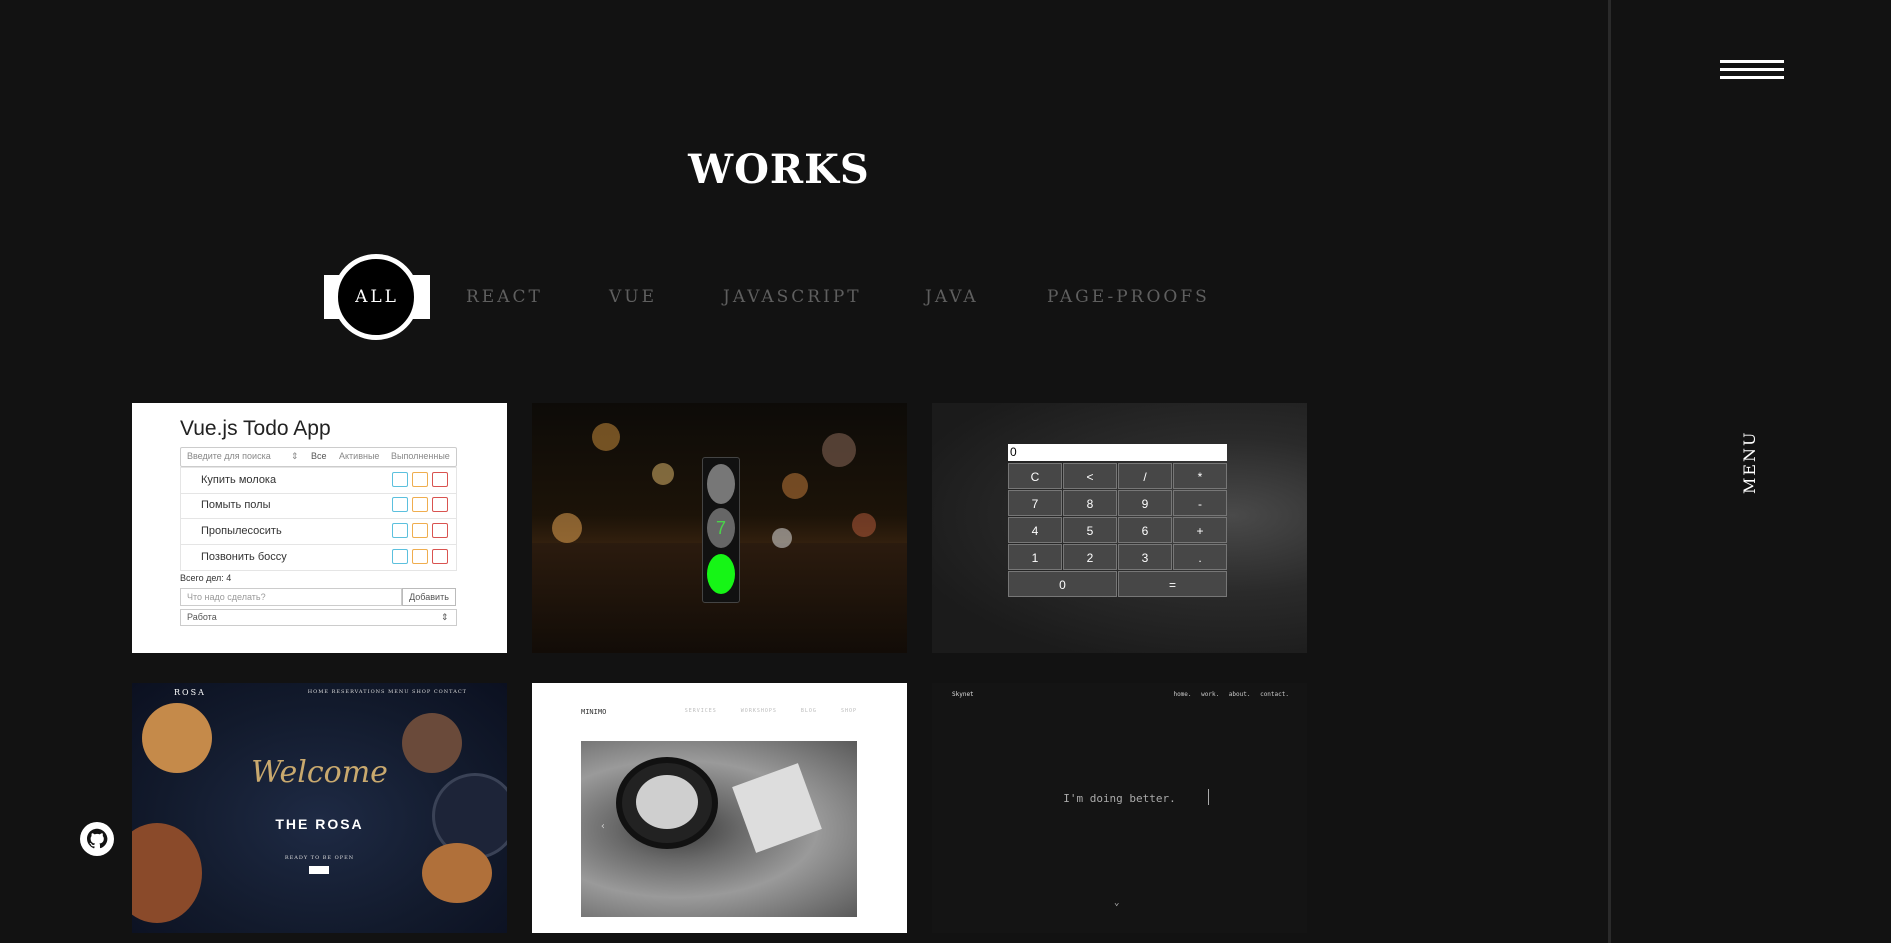  I want to click on skynet-nav: home. work. about. contact., so click(1231, 694).